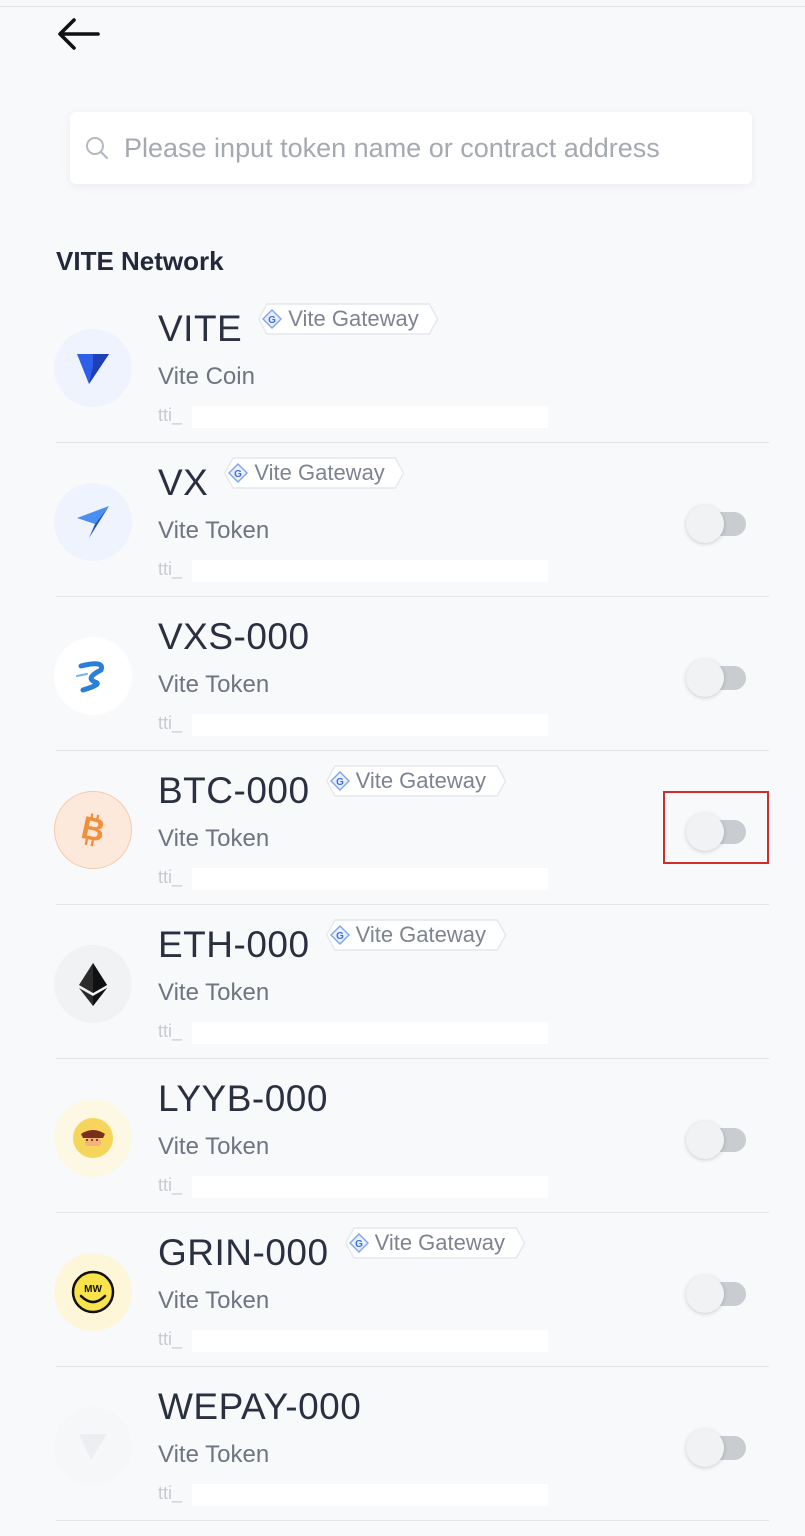 This screenshot has width=805, height=1536. I want to click on token-row-vx: VX G Vite Gateway Vite Token tti_, so click(402, 520).